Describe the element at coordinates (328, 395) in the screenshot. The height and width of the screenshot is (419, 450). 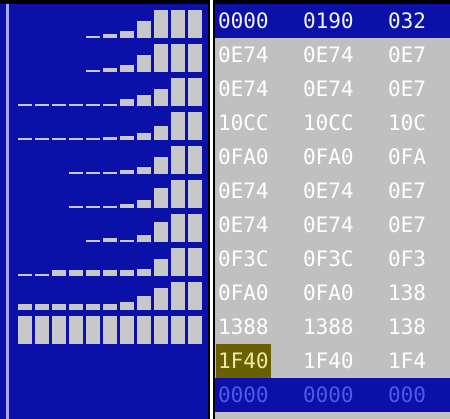
I see `hex-footer-cell: 0000` at that location.